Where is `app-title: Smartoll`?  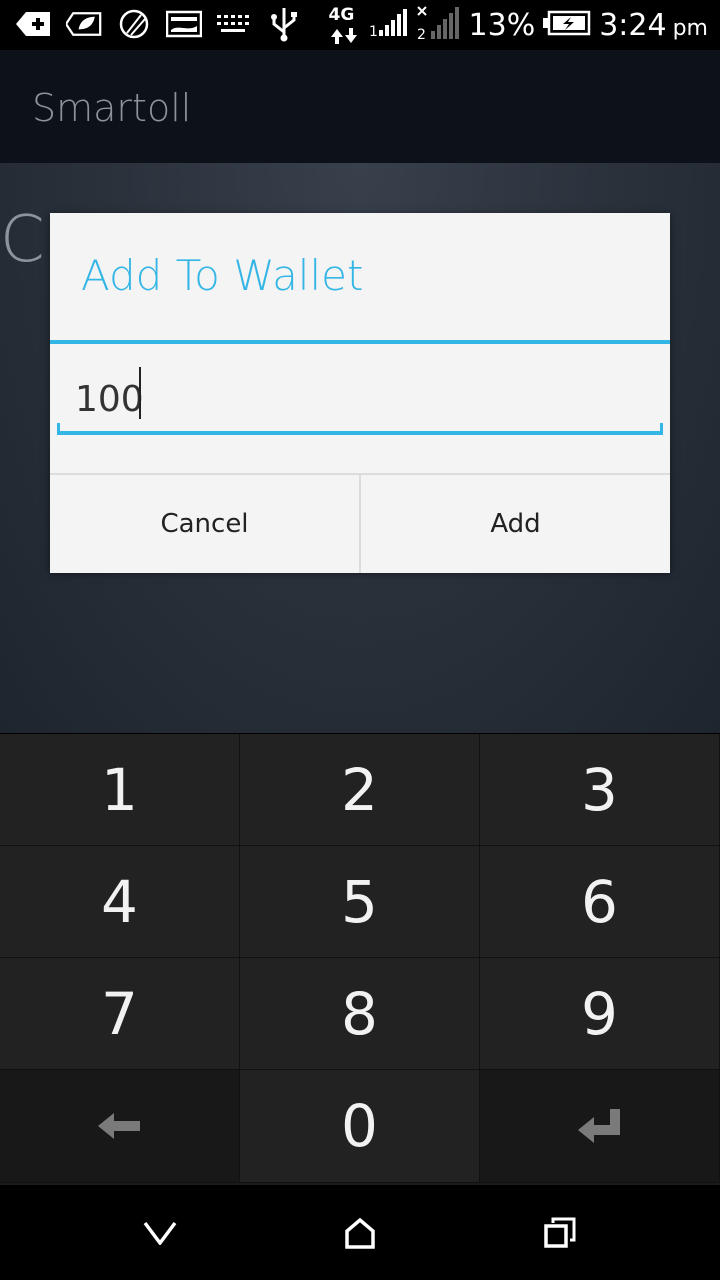
app-title: Smartoll is located at coordinates (112, 108).